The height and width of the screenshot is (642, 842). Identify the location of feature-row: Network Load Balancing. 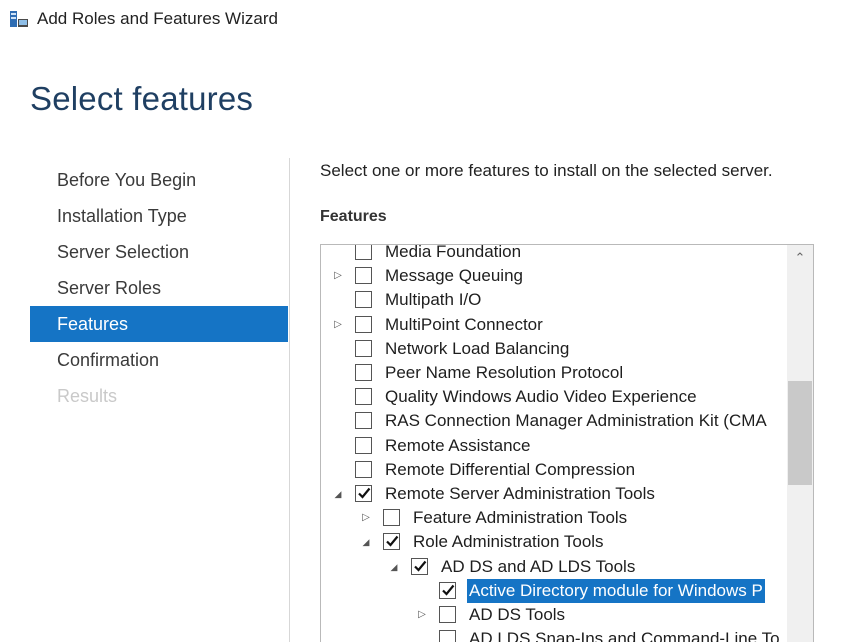
(556, 349).